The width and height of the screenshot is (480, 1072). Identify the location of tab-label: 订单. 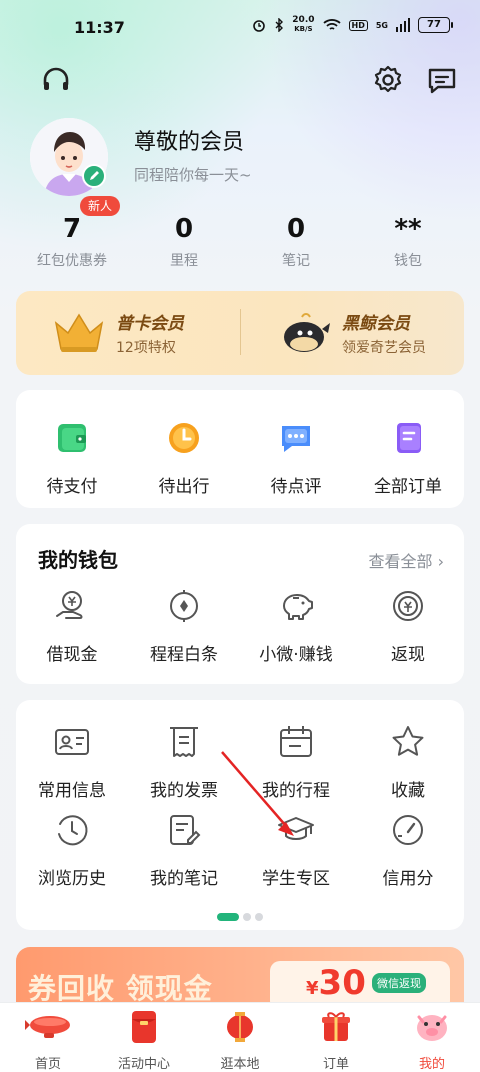
(335, 1064).